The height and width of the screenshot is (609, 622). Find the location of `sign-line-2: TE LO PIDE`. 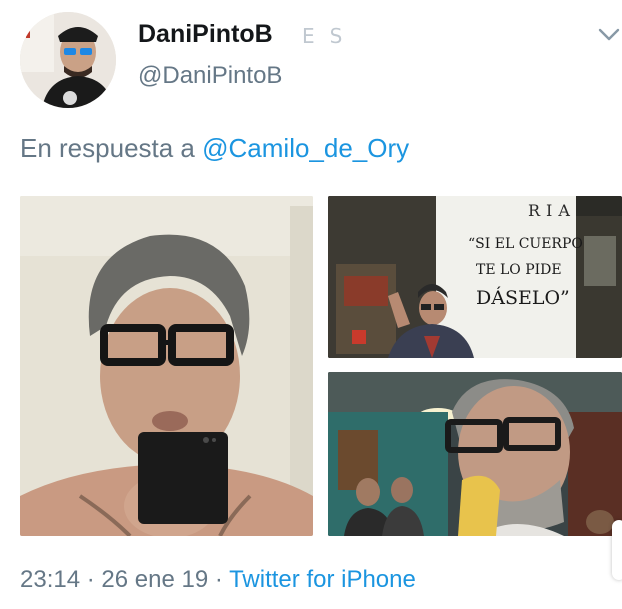

sign-line-2: TE LO PIDE is located at coordinates (519, 270).